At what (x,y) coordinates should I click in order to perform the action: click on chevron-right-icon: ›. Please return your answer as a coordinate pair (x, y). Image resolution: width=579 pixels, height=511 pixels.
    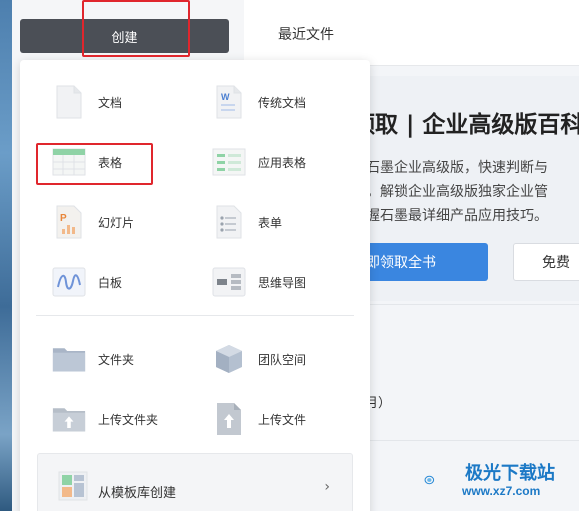
    Looking at the image, I should click on (327, 487).